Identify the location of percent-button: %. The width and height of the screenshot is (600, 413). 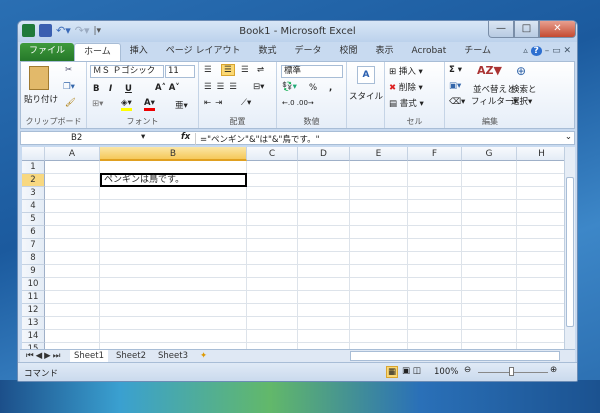
(313, 88).